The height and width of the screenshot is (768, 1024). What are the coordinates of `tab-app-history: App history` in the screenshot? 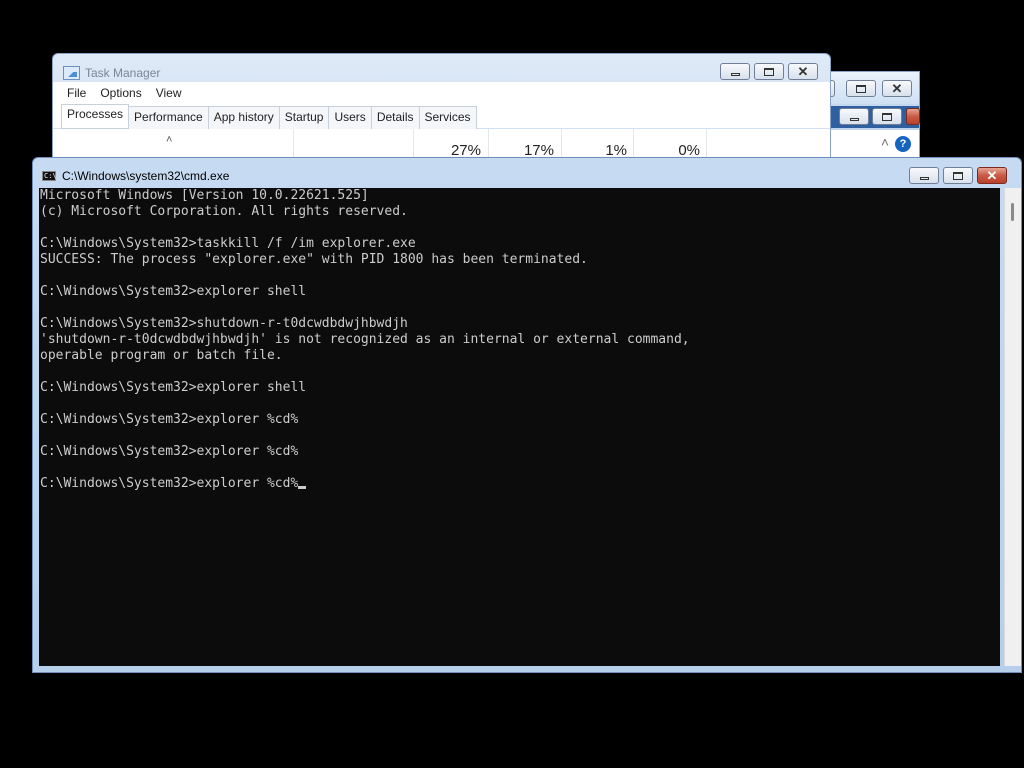 It's located at (243, 117).